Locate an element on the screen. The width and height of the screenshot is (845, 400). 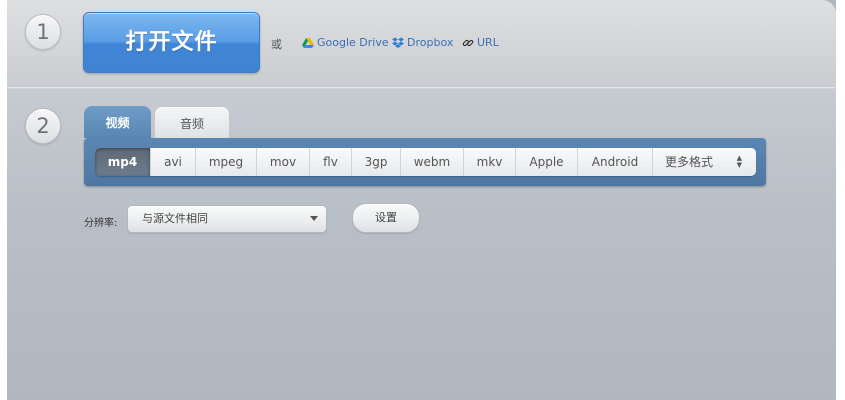
tab-audio: 音频 is located at coordinates (192, 122).